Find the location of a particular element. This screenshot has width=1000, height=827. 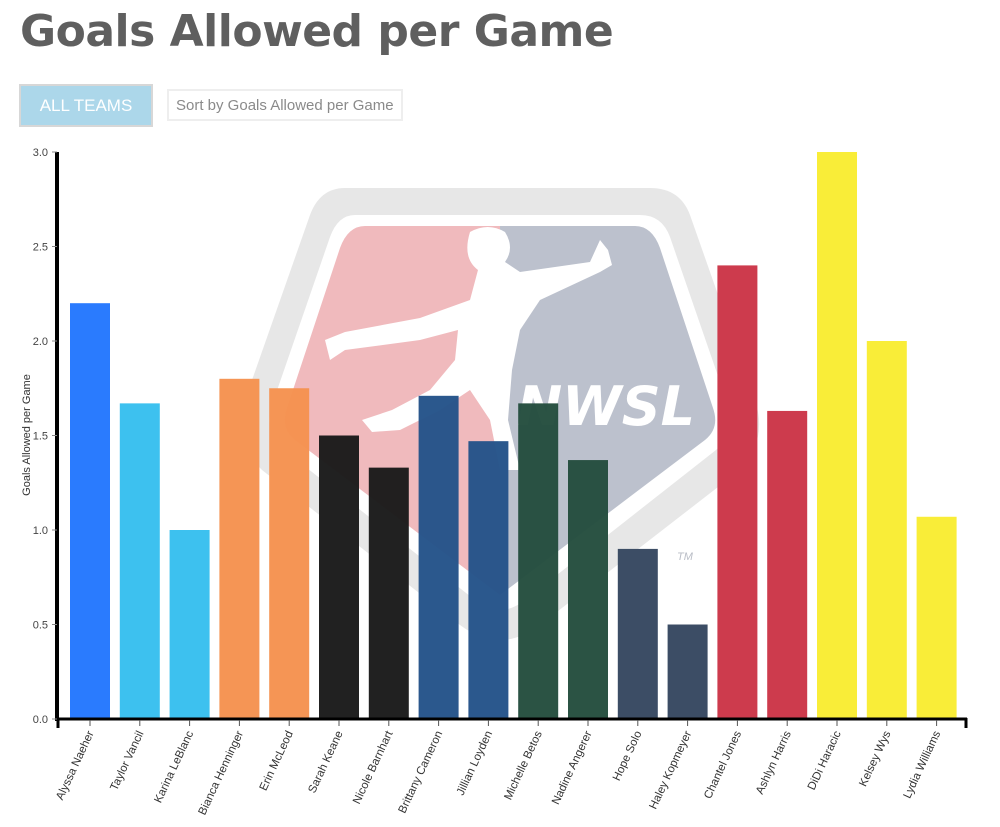

bar-lydia-williams is located at coordinates (936, 617).